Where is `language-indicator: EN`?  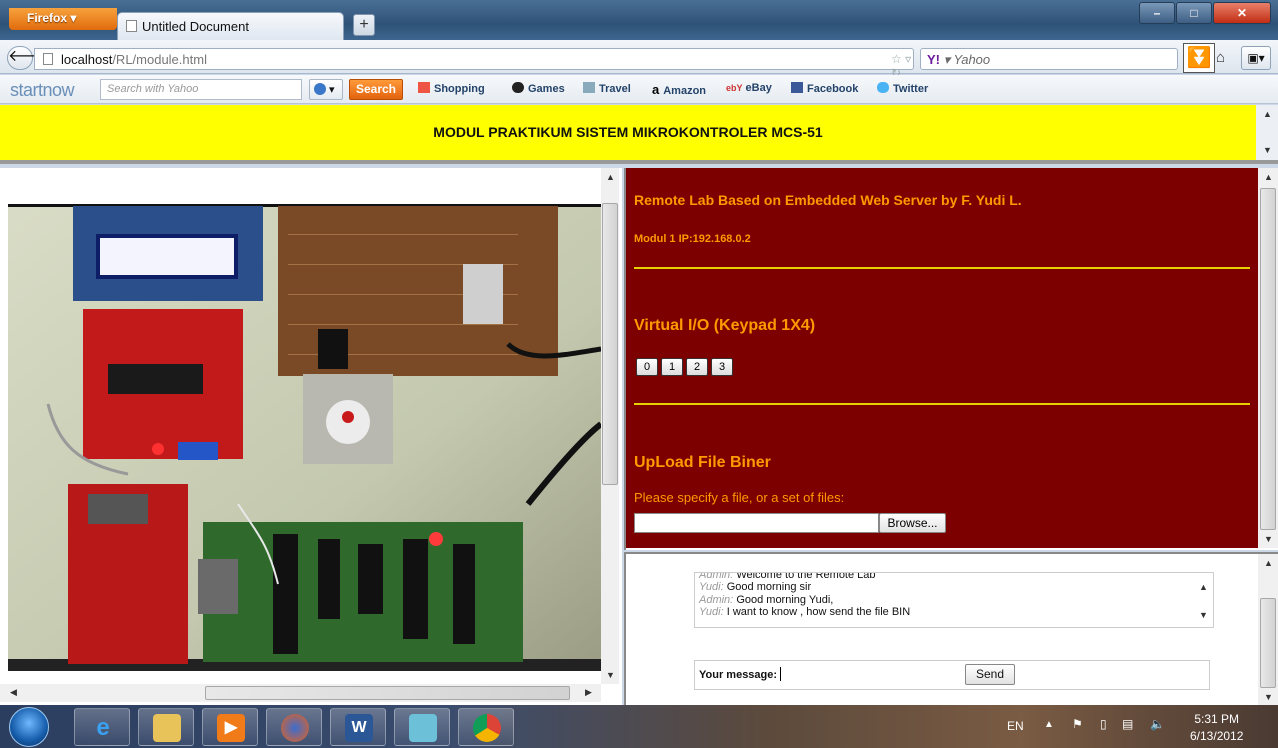
language-indicator: EN is located at coordinates (1015, 726).